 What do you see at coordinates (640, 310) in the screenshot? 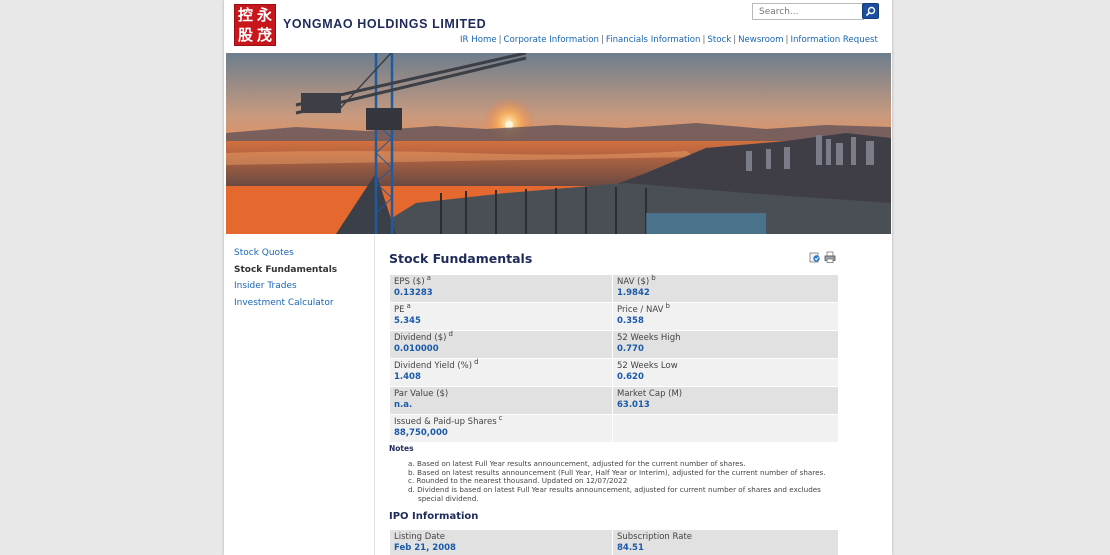
I see `metric-label-text: Price / NAV` at bounding box center [640, 310].